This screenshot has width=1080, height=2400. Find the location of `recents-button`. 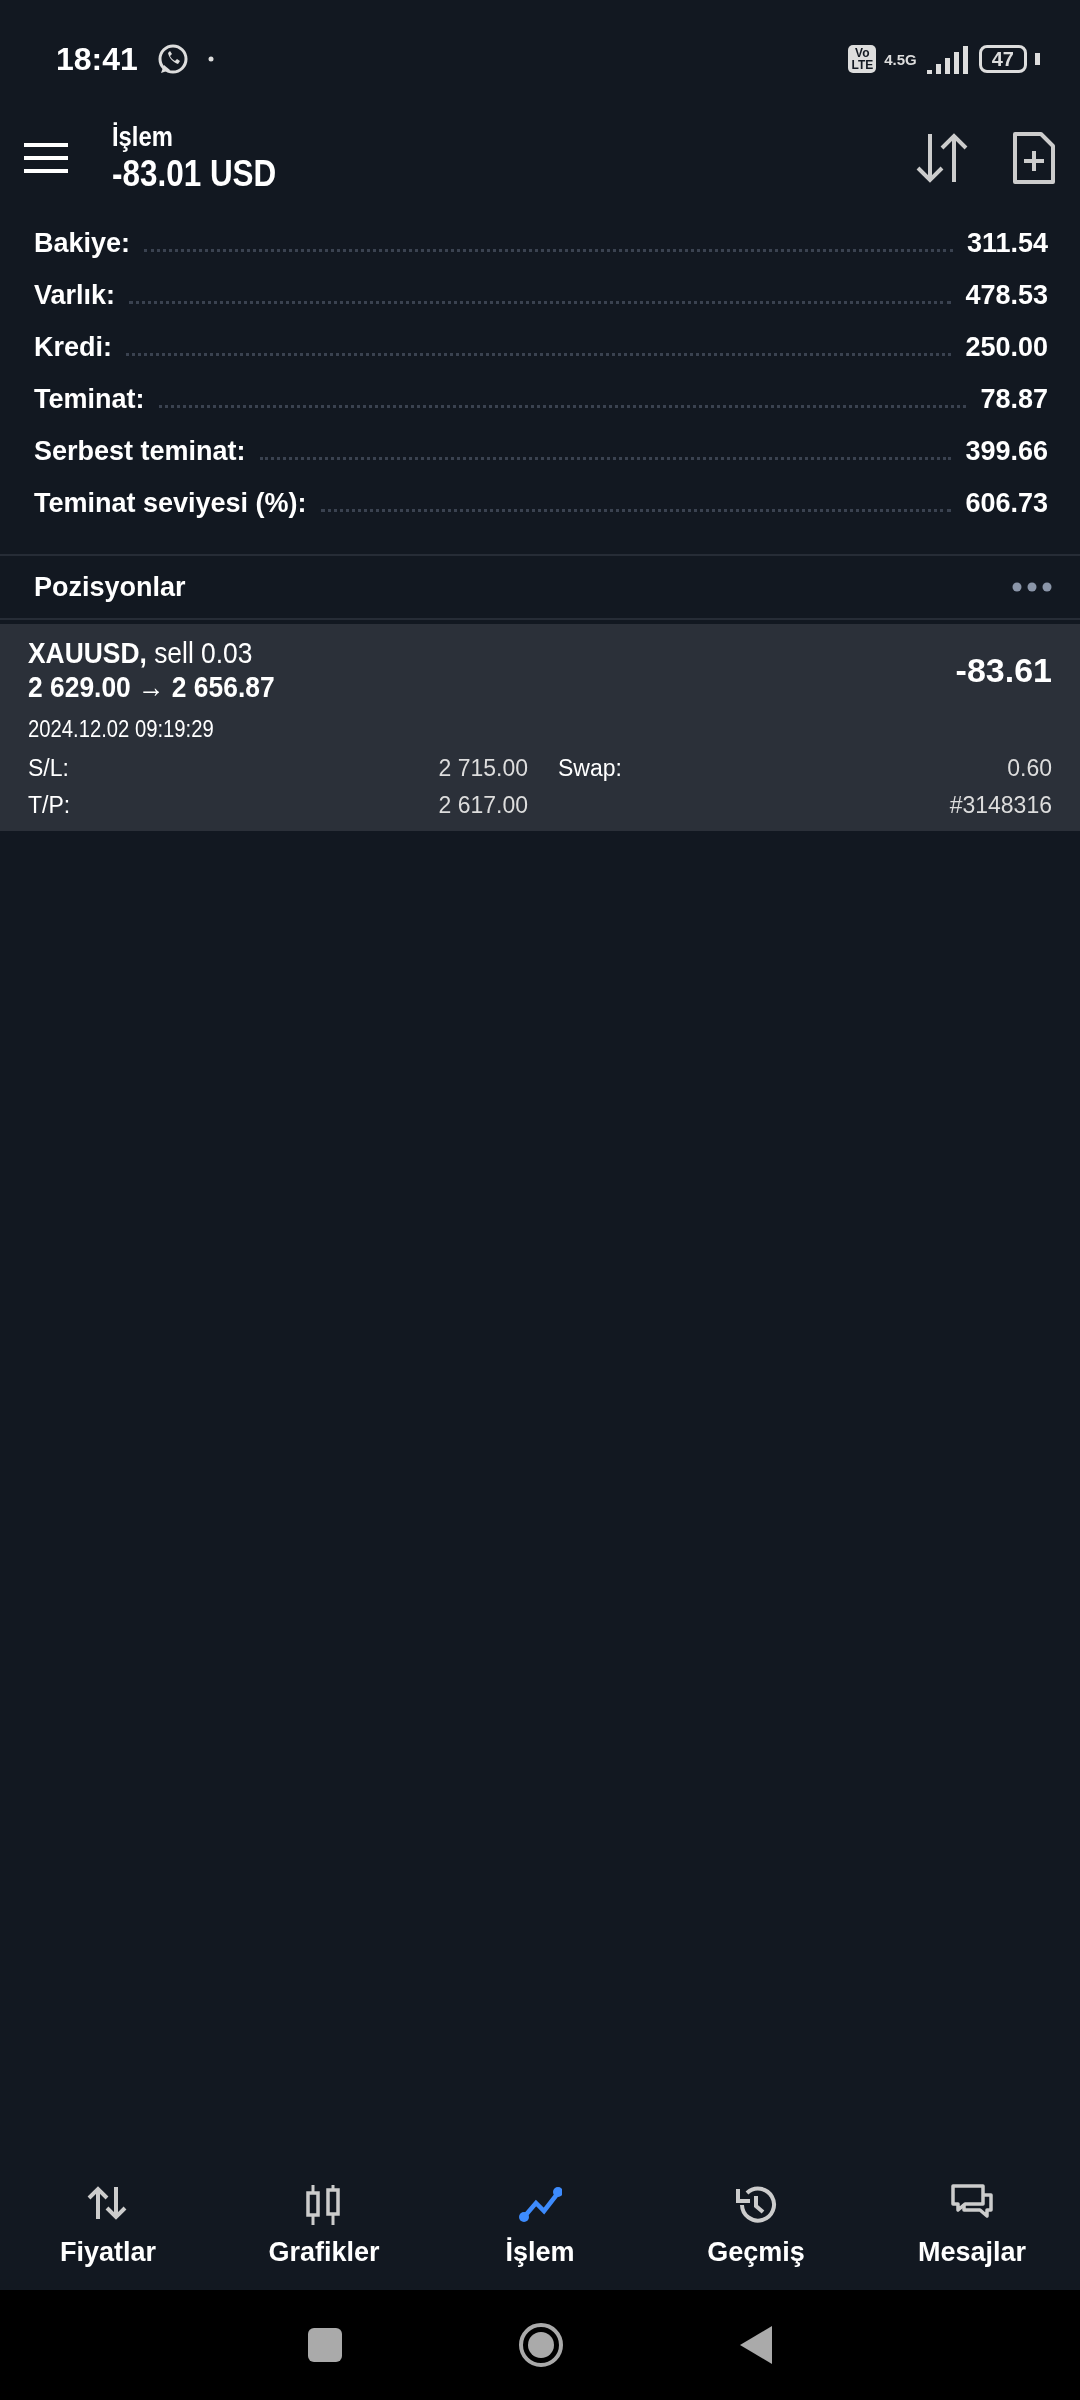

recents-button is located at coordinates (325, 2345).